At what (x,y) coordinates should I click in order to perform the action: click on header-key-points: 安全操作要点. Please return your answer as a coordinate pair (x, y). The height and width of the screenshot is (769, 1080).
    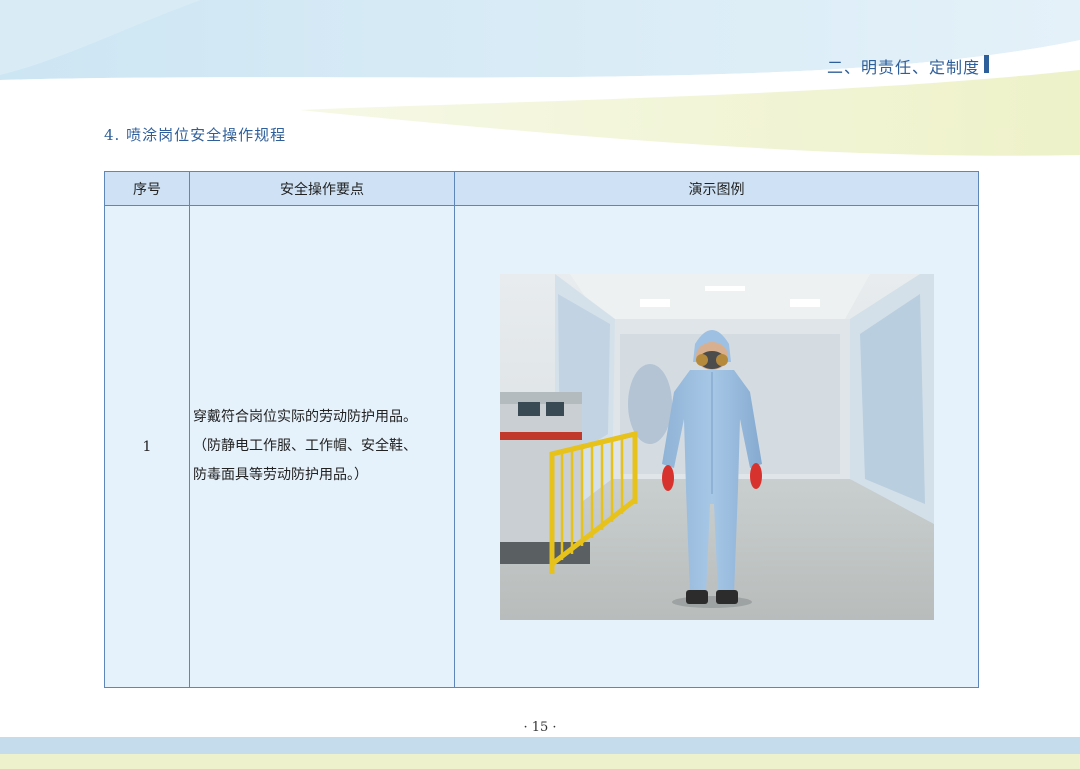
    Looking at the image, I should click on (322, 188).